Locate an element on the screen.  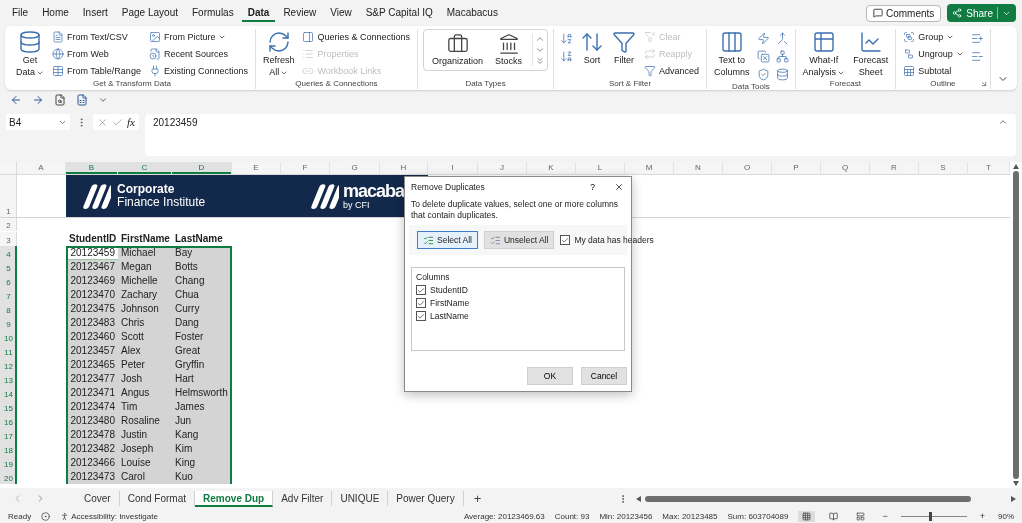
menu-tab: Data is located at coordinates (258, 13).